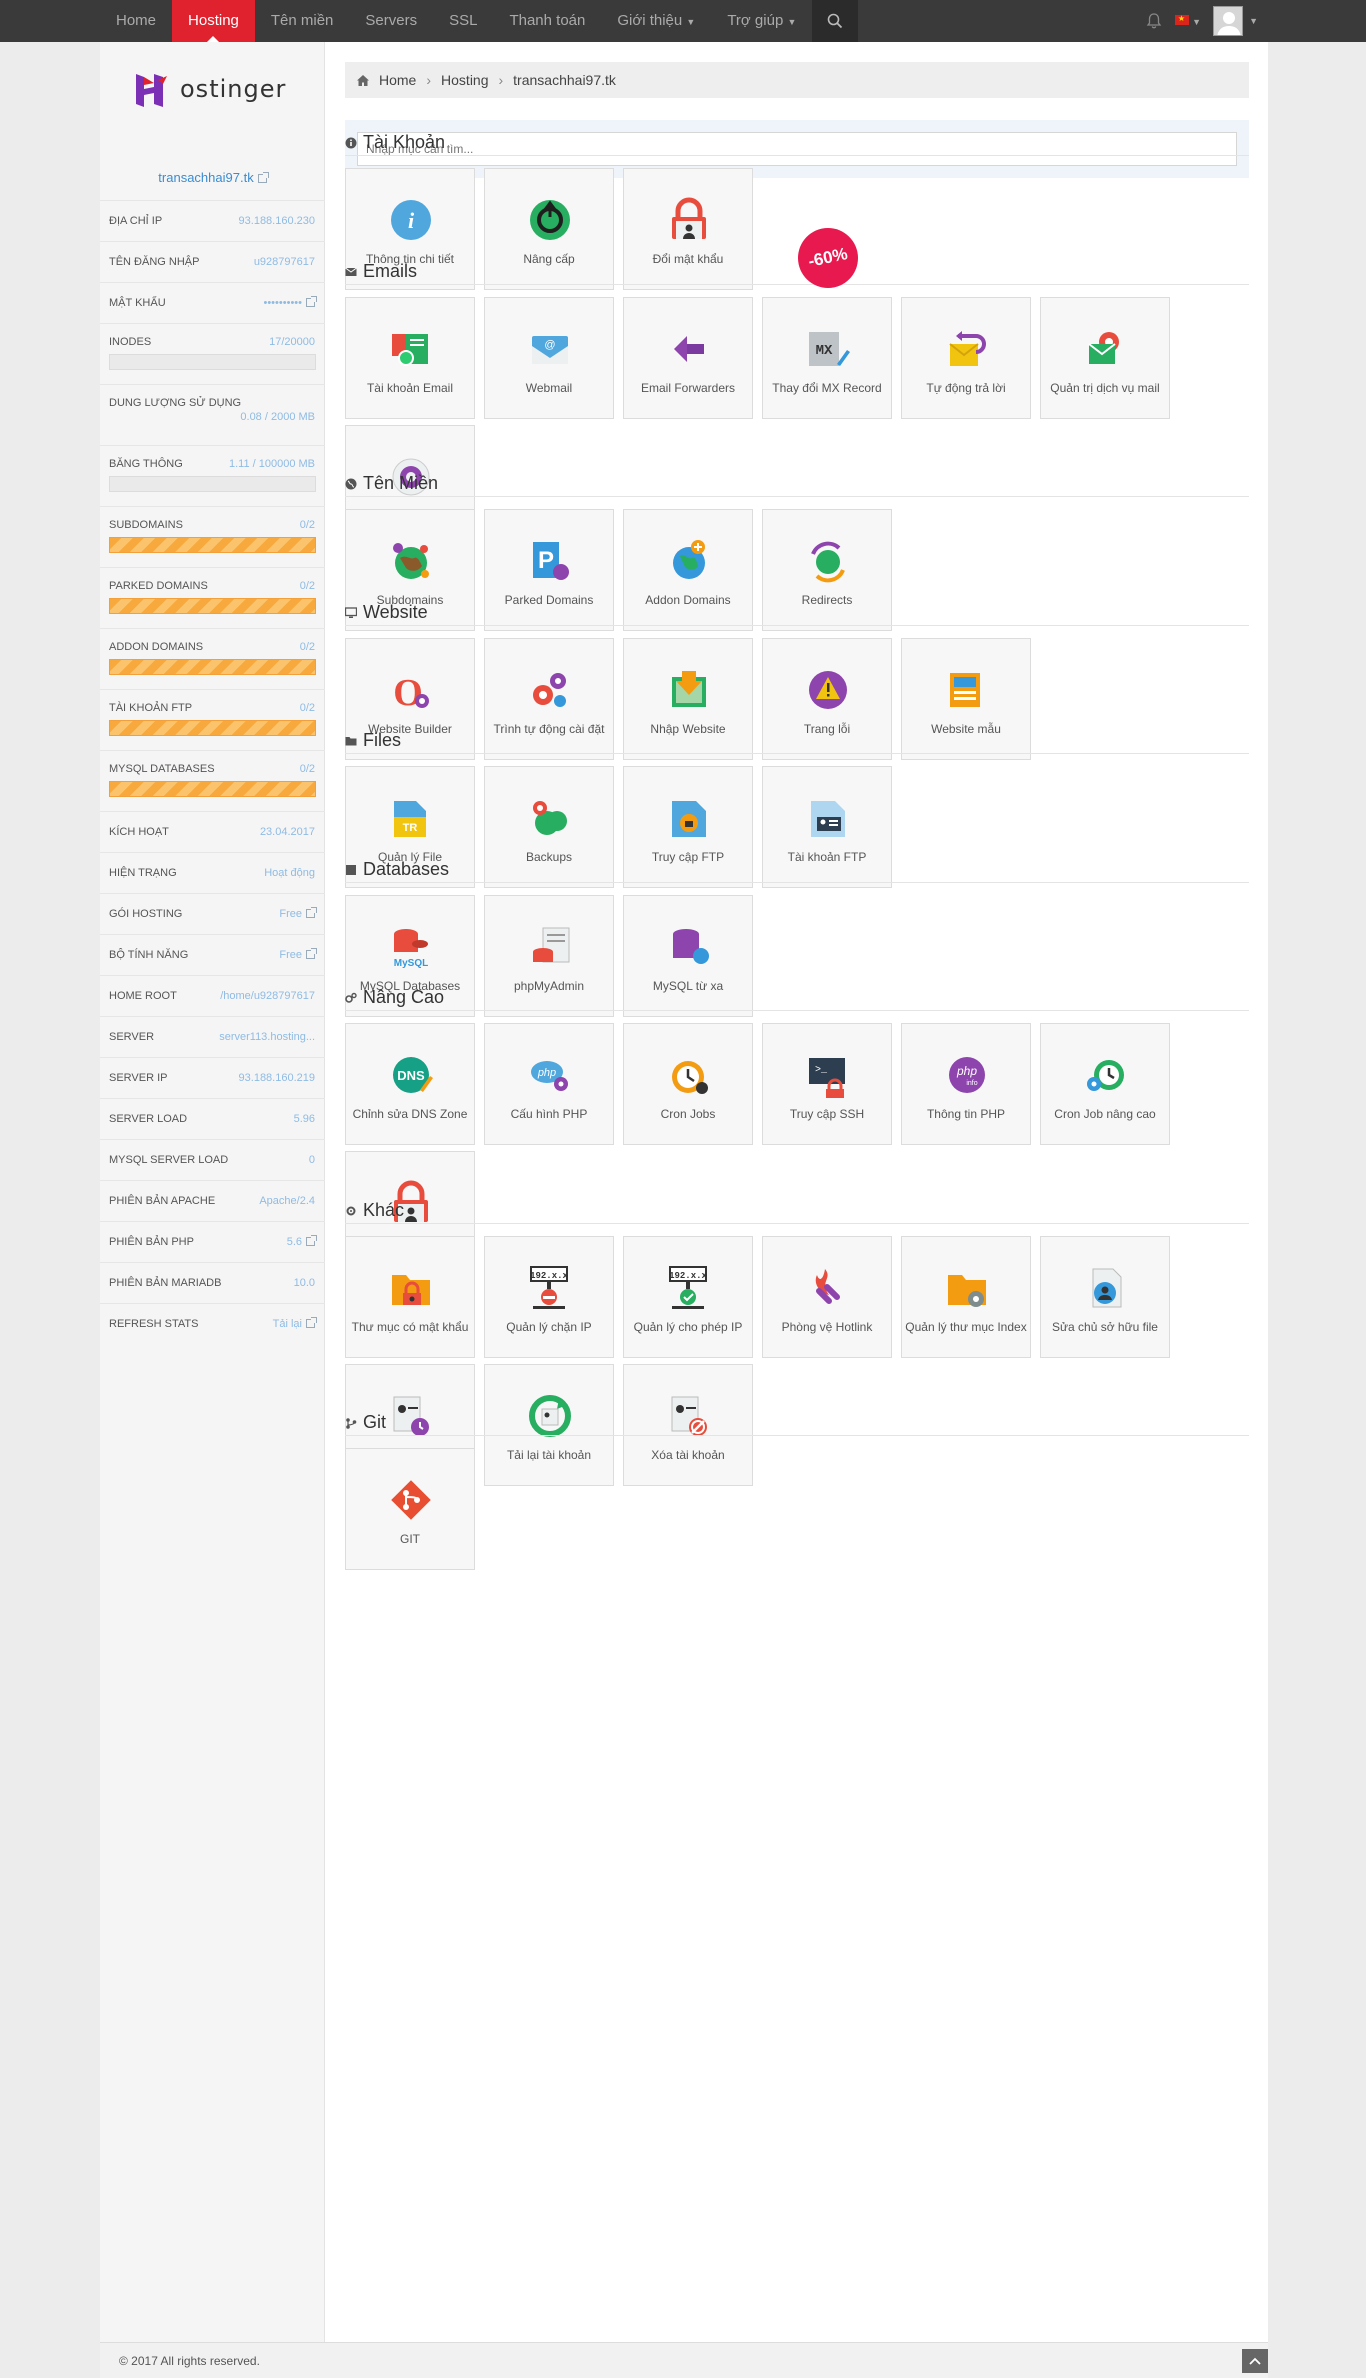  I want to click on section-title-label: Tên Miền, so click(401, 483).